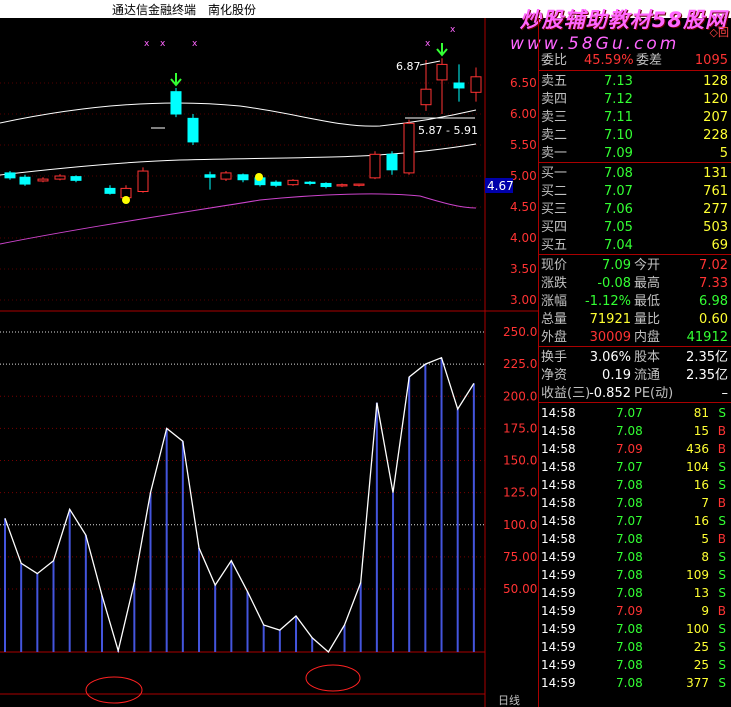  What do you see at coordinates (634, 82) in the screenshot?
I see `sell-level-row: 卖五 7.13 128` at bounding box center [634, 82].